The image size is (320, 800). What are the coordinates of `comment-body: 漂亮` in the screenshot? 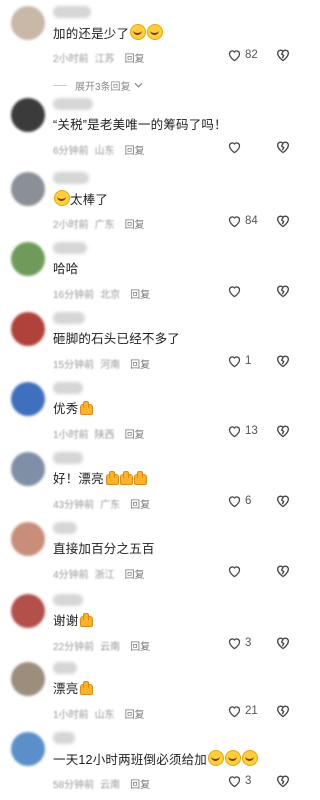 It's located at (73, 689).